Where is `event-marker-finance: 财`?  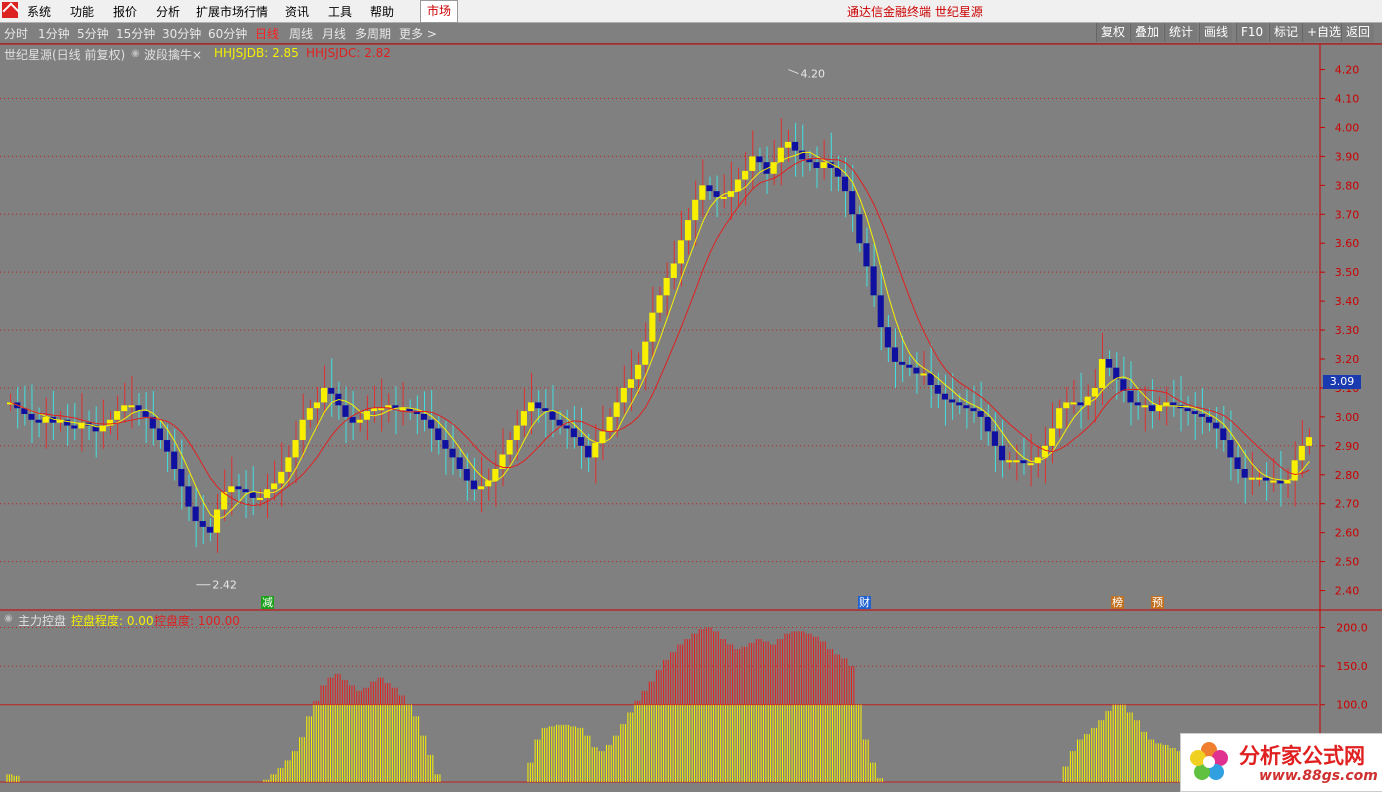 event-marker-finance: 财 is located at coordinates (864, 602).